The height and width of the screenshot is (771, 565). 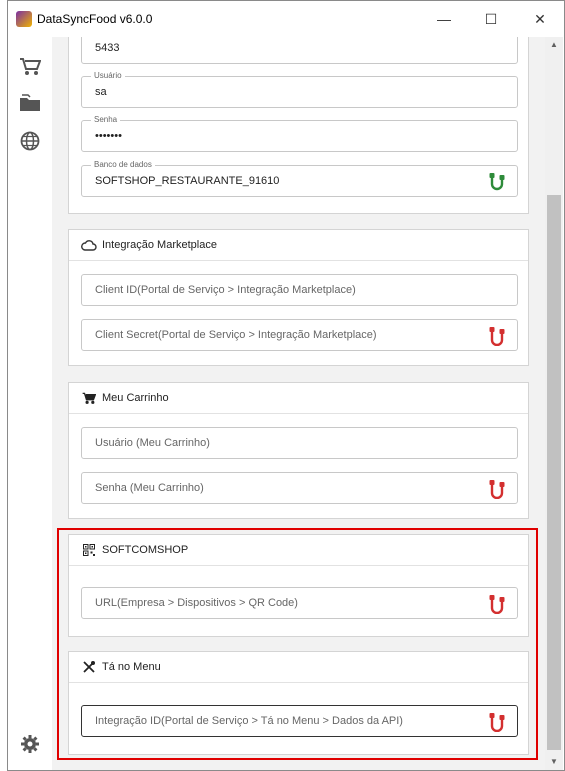 What do you see at coordinates (298, 398) in the screenshot?
I see `carrinho-header: Meu Carrinho` at bounding box center [298, 398].